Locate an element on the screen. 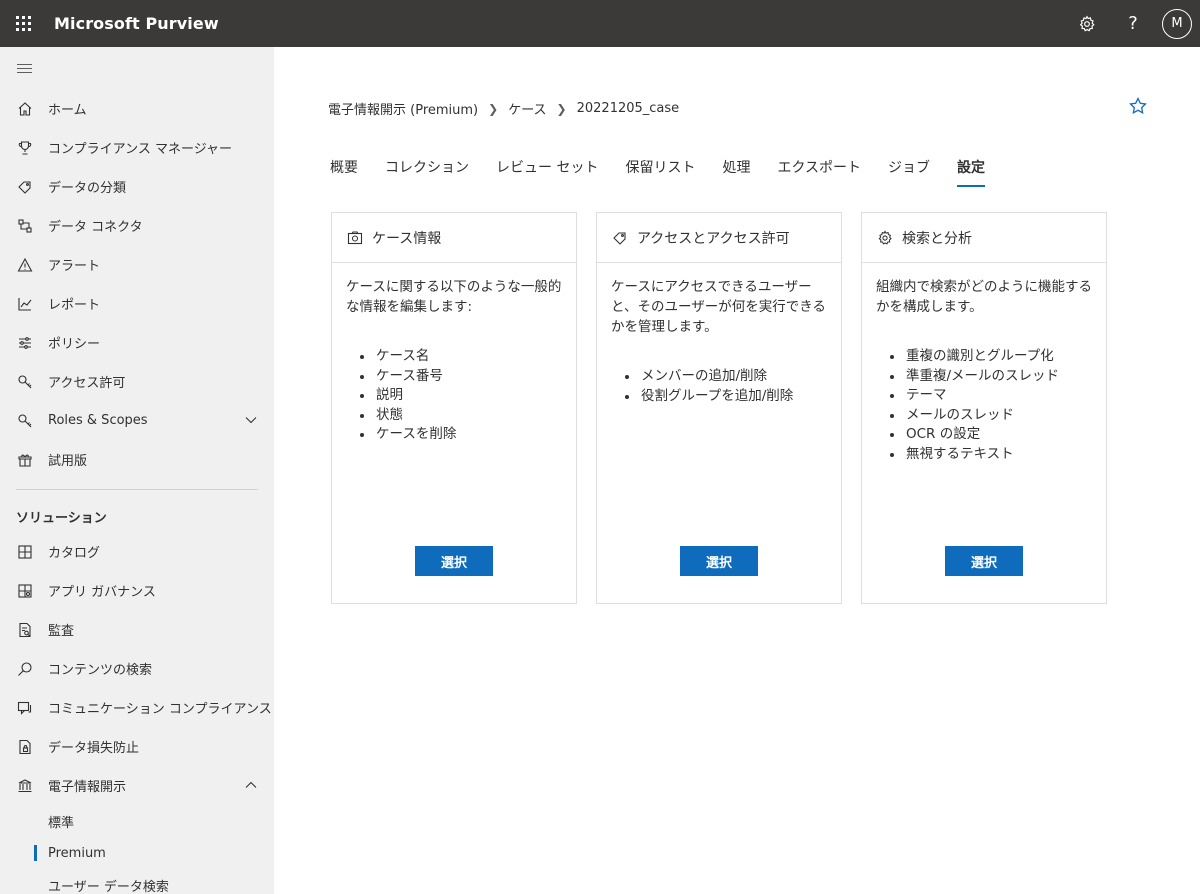 The image size is (1200, 894). trophy-icon is located at coordinates (25, 148).